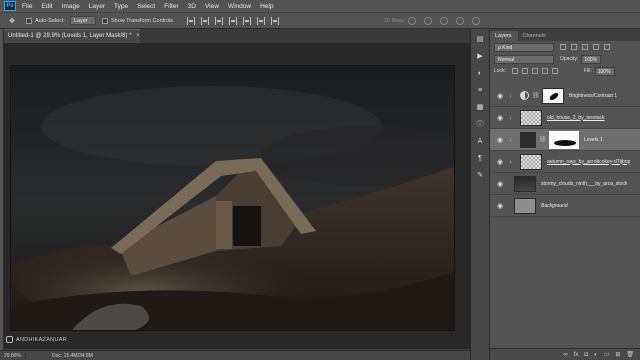 This screenshot has width=640, height=360. Describe the element at coordinates (205, 20) in the screenshot. I see `align-middle-icon` at that location.